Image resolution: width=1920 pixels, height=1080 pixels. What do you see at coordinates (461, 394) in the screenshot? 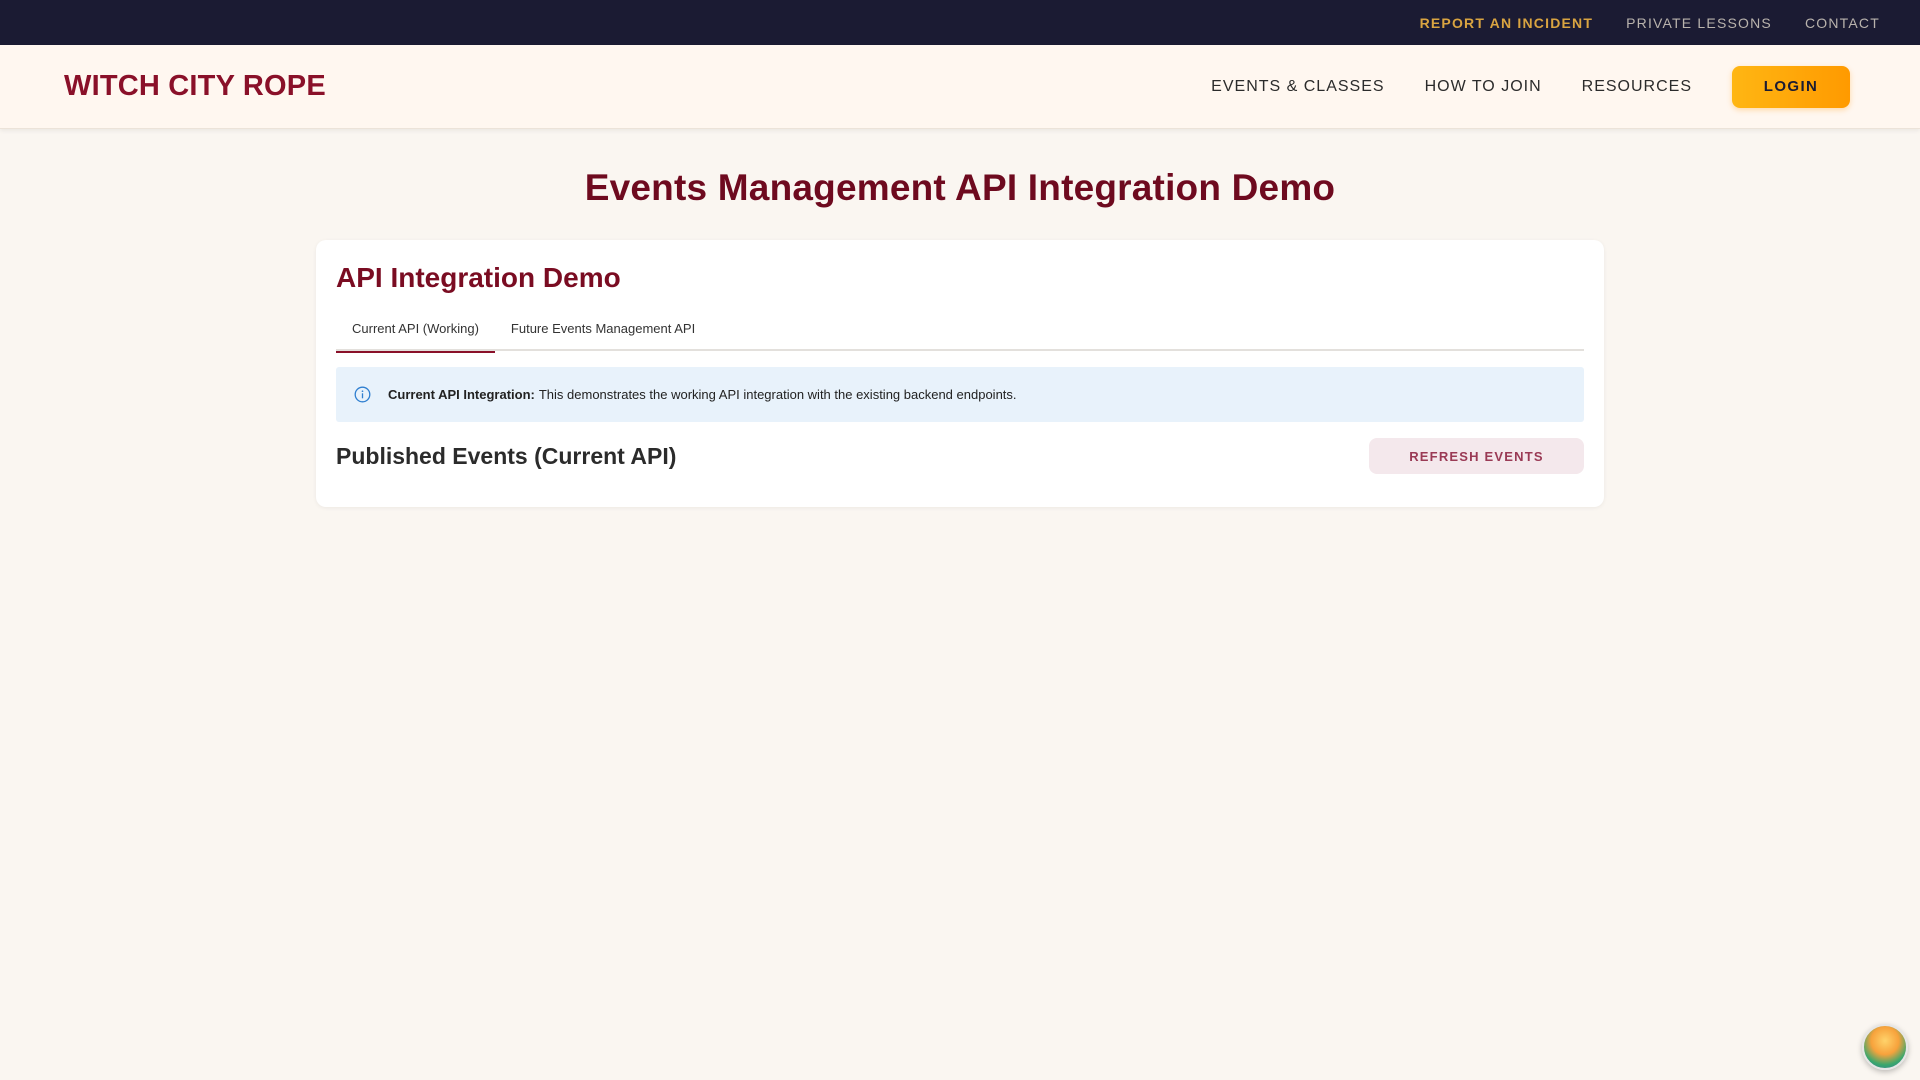
I see `alert-heading: Current API Integration:` at bounding box center [461, 394].